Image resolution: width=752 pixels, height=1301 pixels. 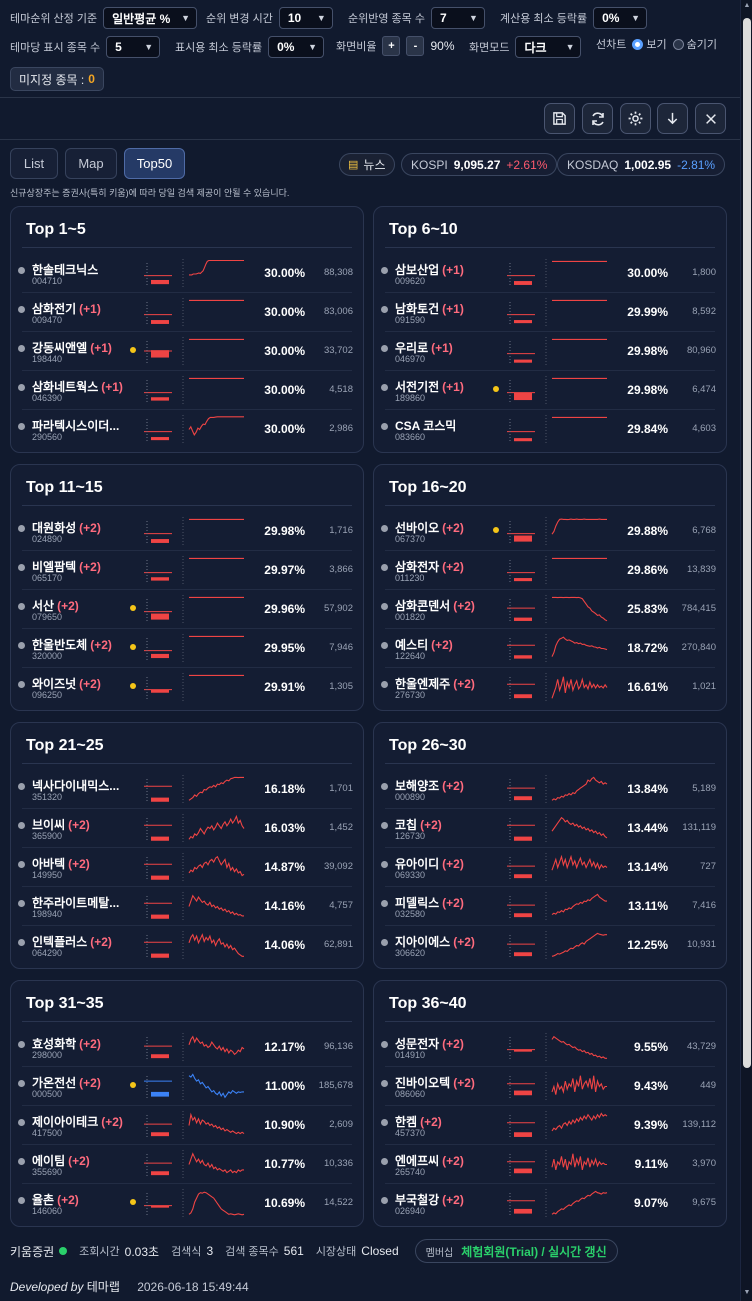 I want to click on stock-row: 삼화전기 (+1) 009470 30.00% 83,006, so click(x=187, y=312).